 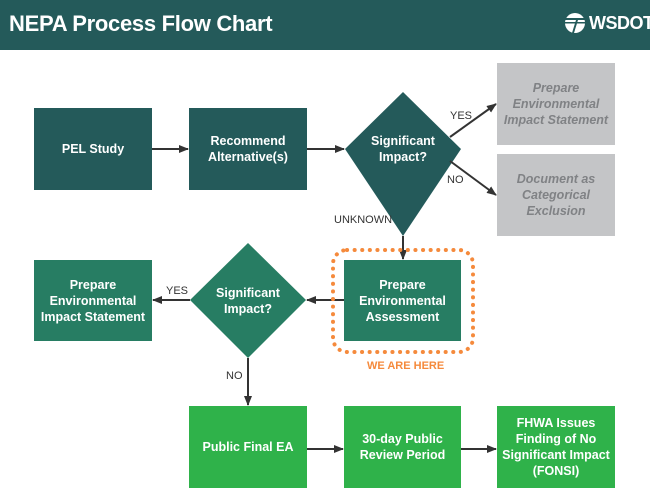 I want to click on we-are-here-label: WE ARE HERE, so click(x=406, y=366).